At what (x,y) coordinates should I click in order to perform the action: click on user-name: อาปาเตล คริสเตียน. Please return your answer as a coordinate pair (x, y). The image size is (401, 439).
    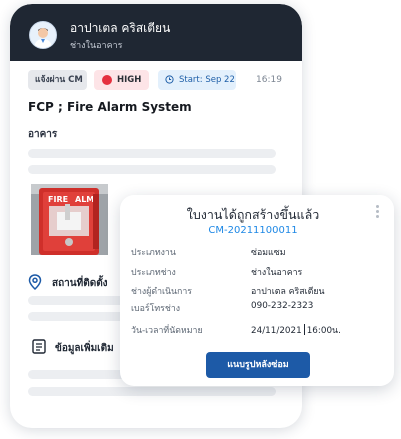
    Looking at the image, I should click on (120, 28).